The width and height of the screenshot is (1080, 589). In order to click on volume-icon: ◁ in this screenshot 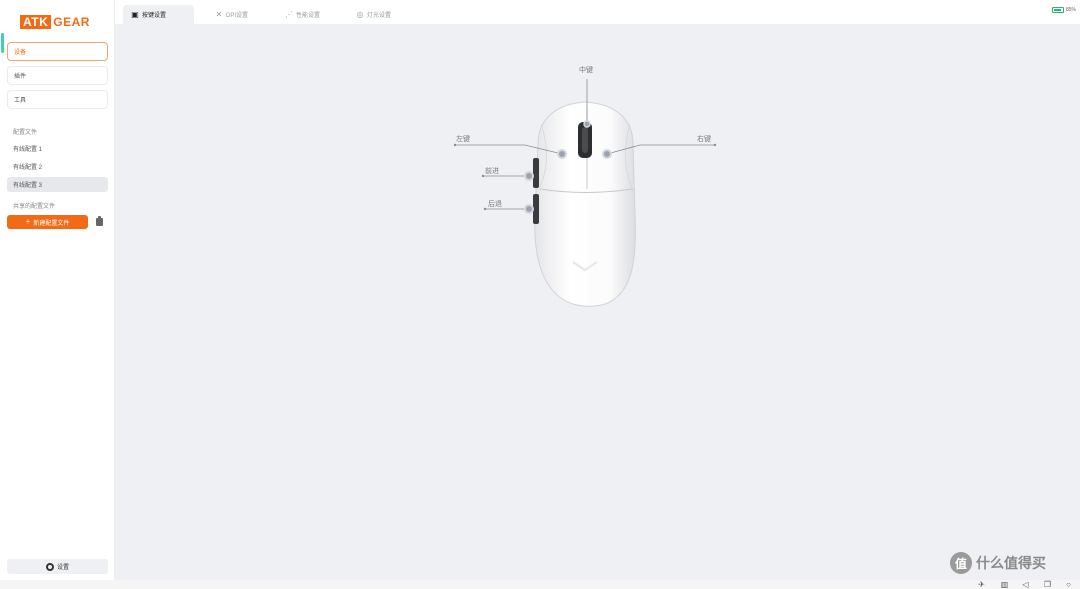, I will do `click(1025, 584)`.